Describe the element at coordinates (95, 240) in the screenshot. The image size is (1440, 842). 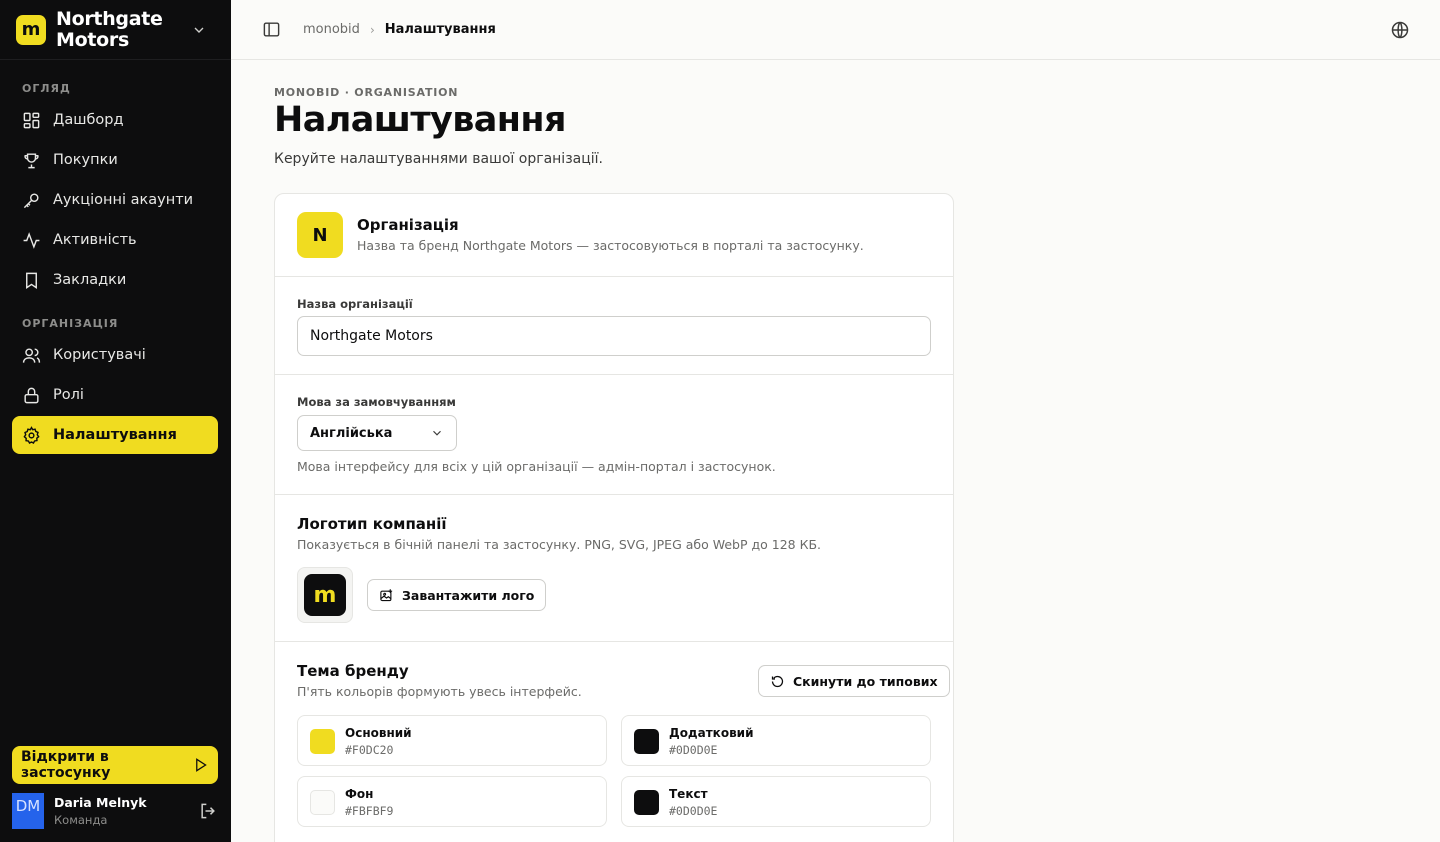
I see `sidebar-item-label: Активність` at that location.